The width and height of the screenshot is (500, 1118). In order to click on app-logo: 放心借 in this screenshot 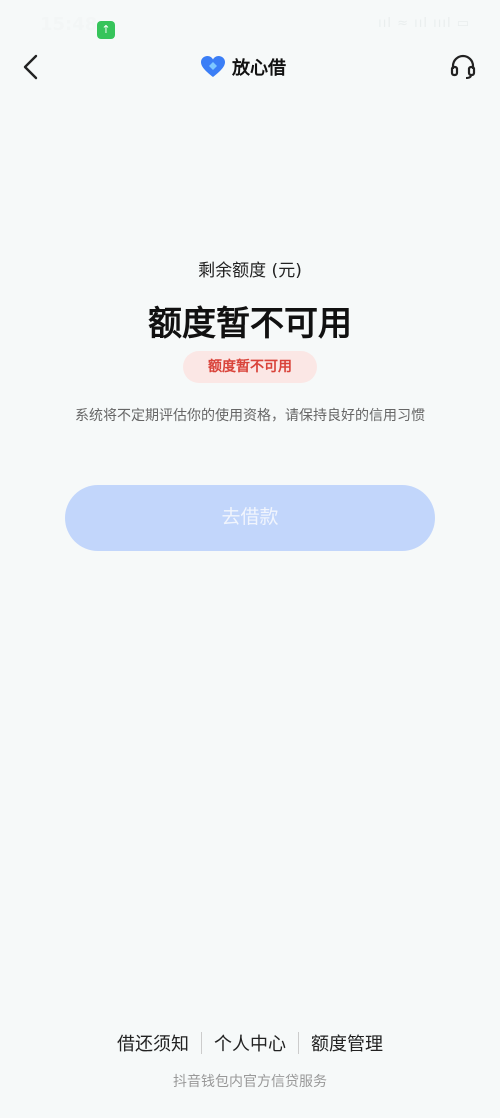, I will do `click(243, 67)`.